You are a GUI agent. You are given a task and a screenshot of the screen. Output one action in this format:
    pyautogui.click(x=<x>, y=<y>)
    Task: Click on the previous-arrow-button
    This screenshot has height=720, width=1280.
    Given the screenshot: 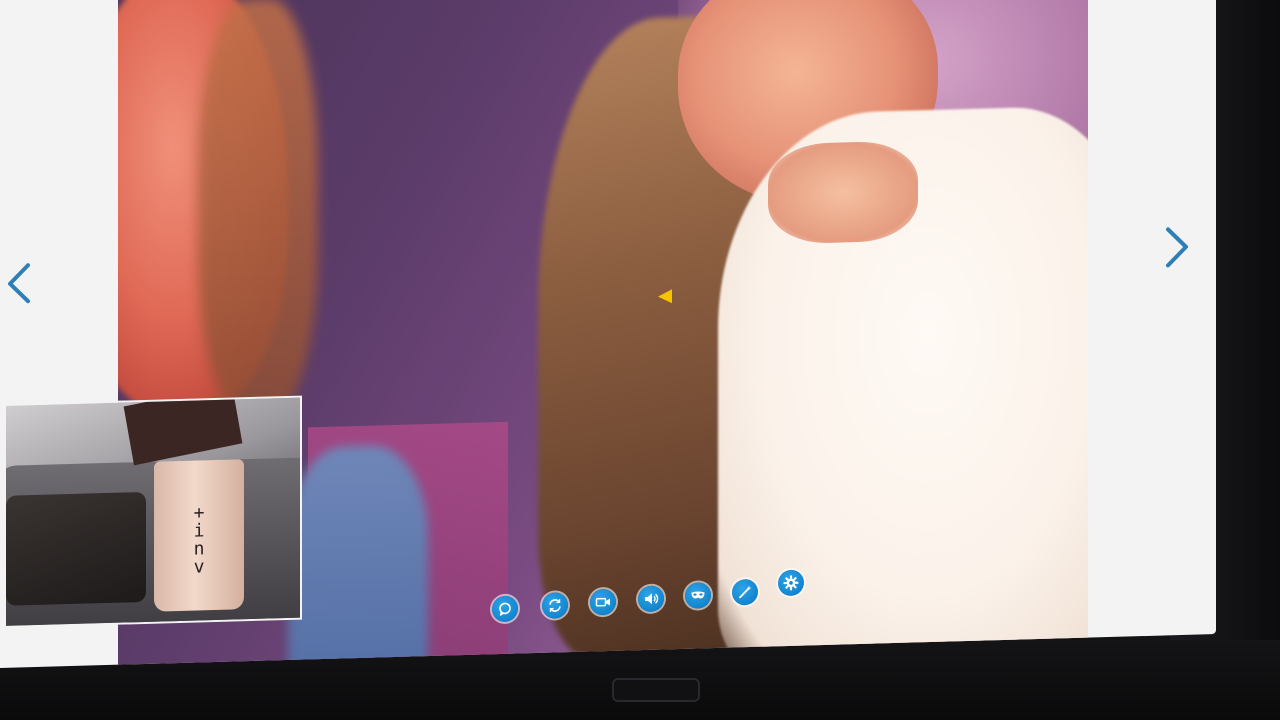 What is the action you would take?
    pyautogui.click(x=21, y=283)
    